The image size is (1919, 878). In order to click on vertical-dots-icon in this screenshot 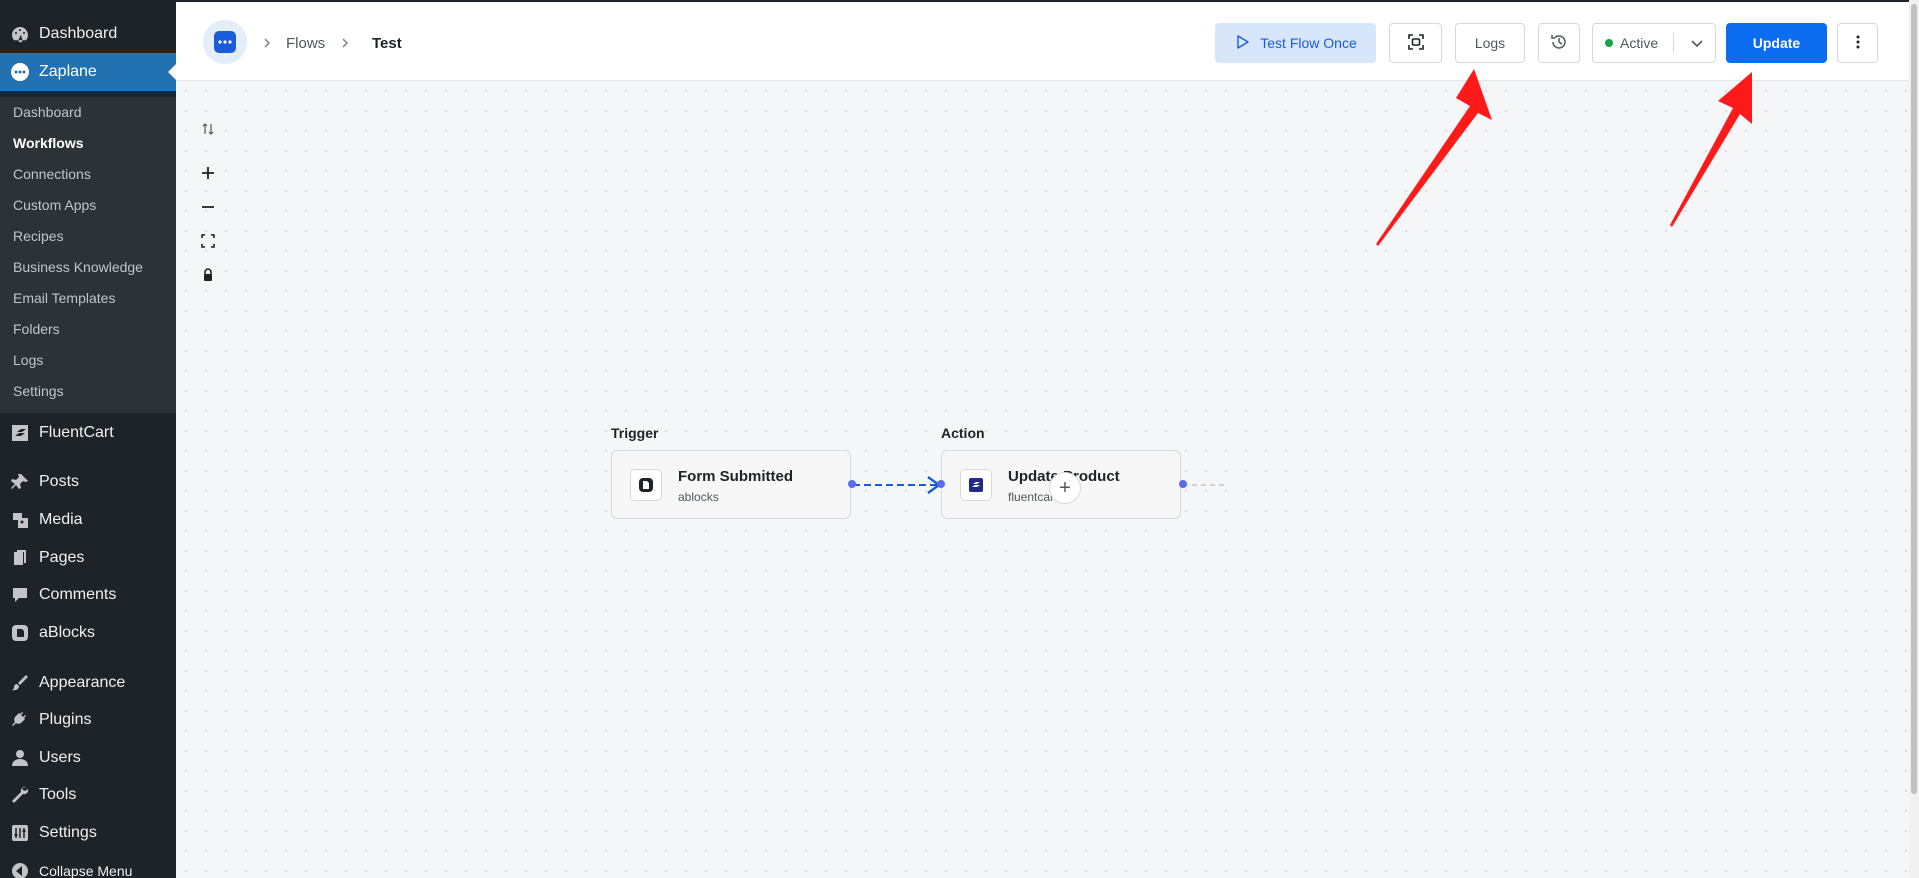, I will do `click(1858, 43)`.